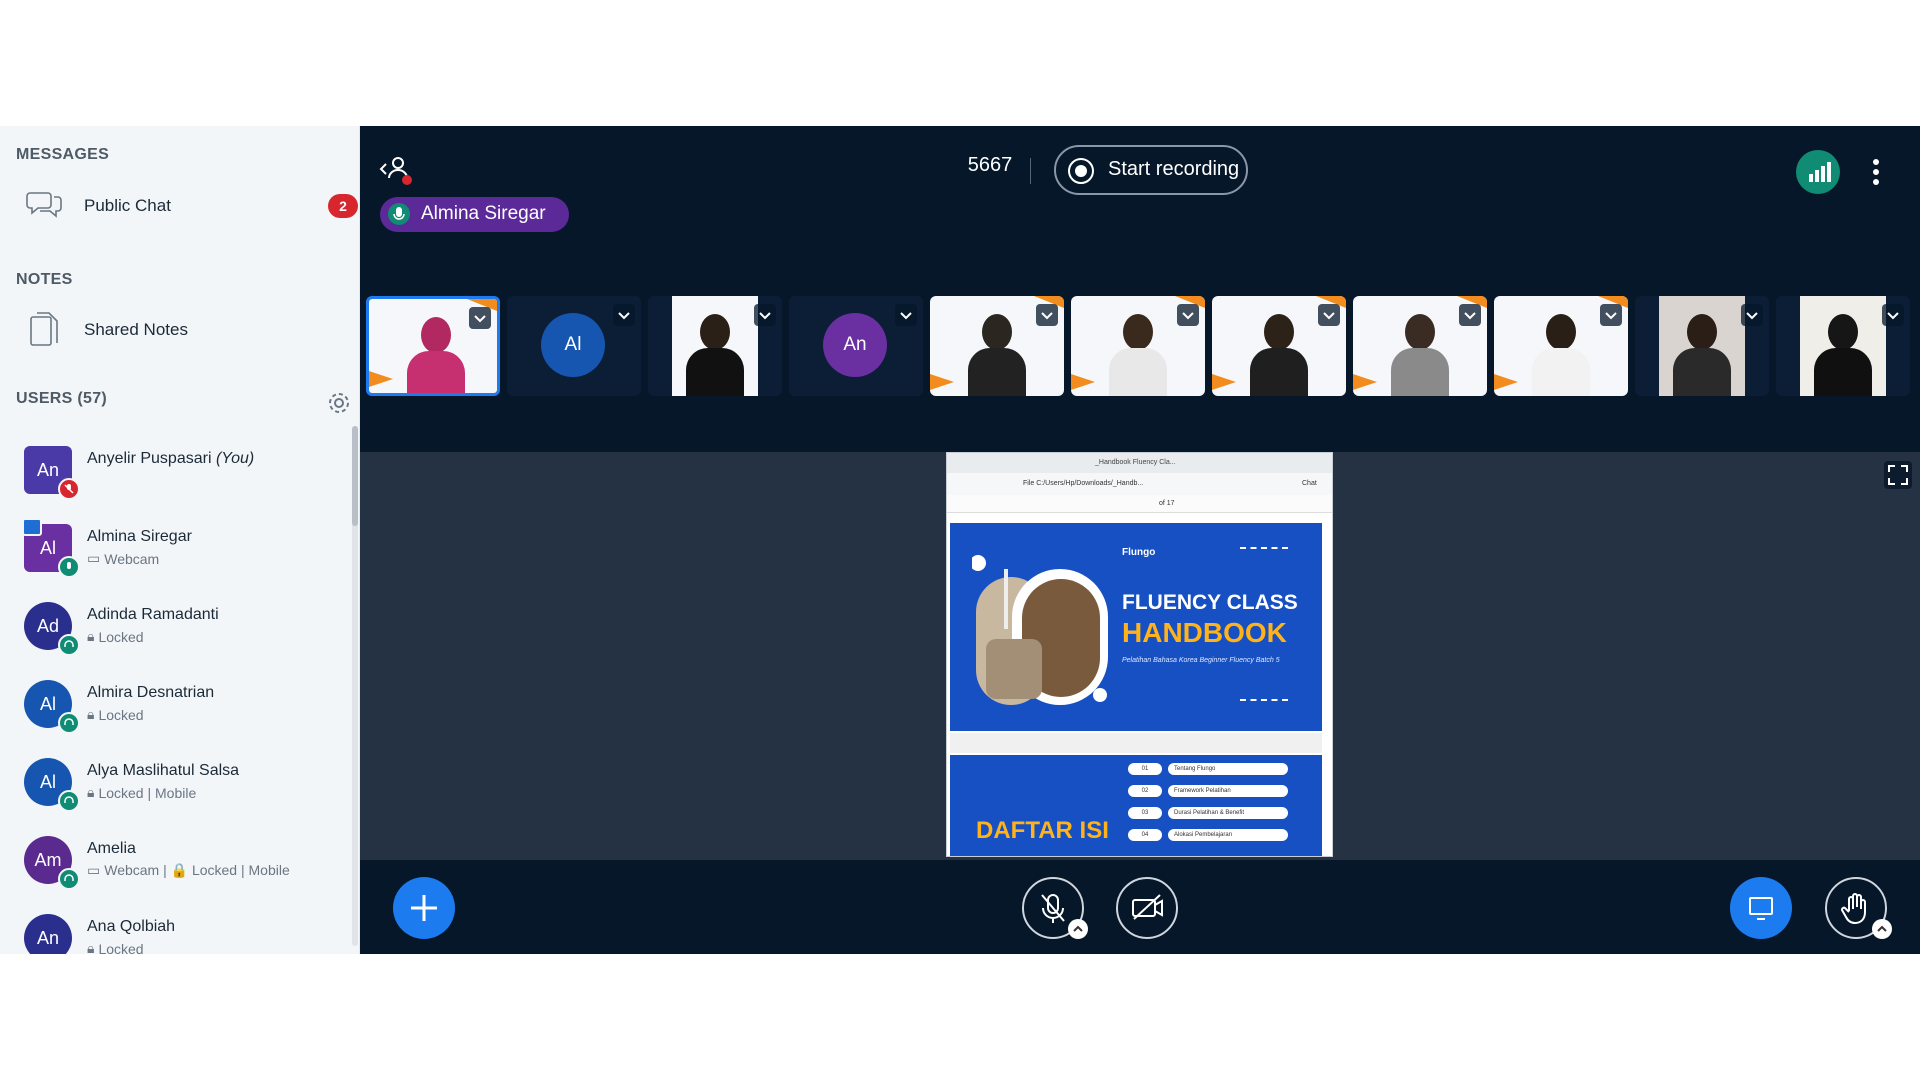  I want to click on user-name: Amelia, so click(111, 848).